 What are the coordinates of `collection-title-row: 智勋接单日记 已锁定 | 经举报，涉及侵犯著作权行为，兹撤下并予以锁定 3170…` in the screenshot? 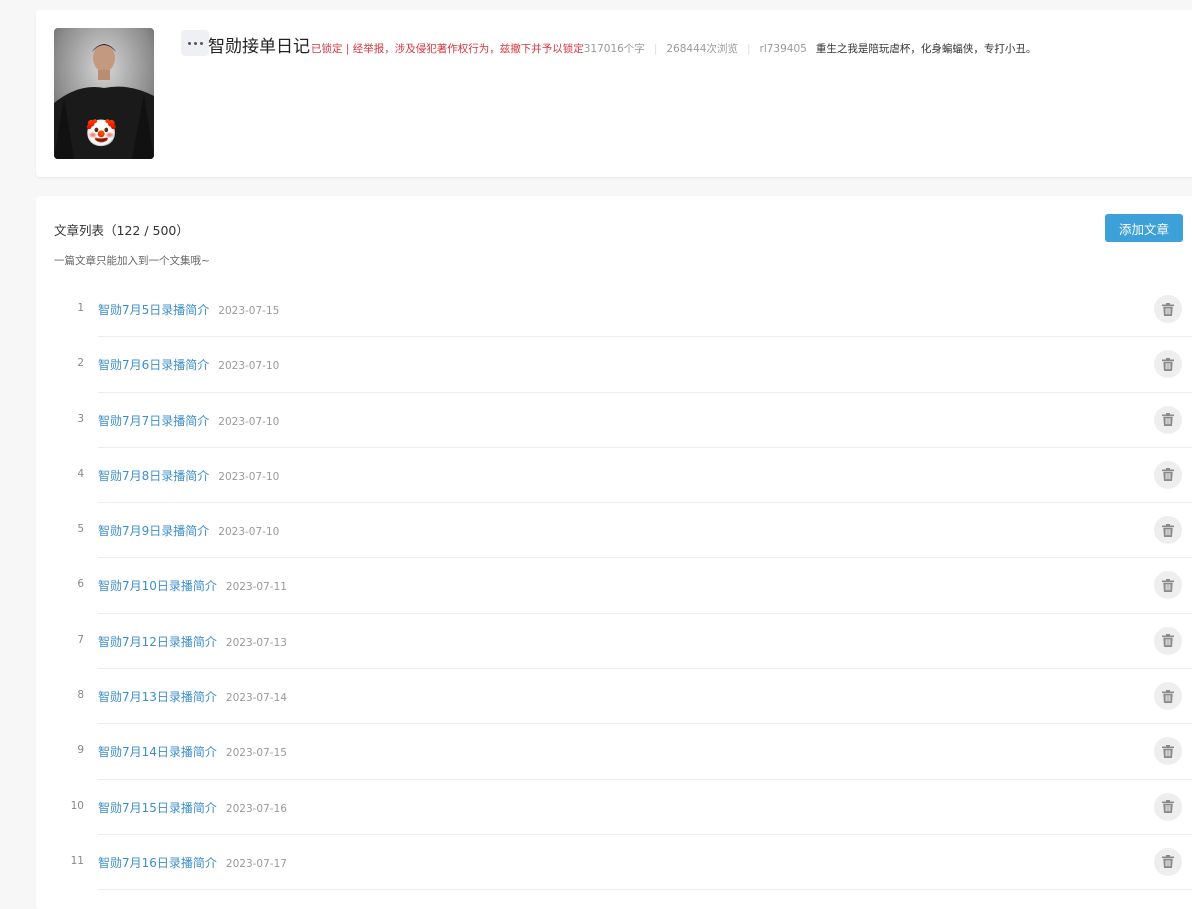 It's located at (622, 44).